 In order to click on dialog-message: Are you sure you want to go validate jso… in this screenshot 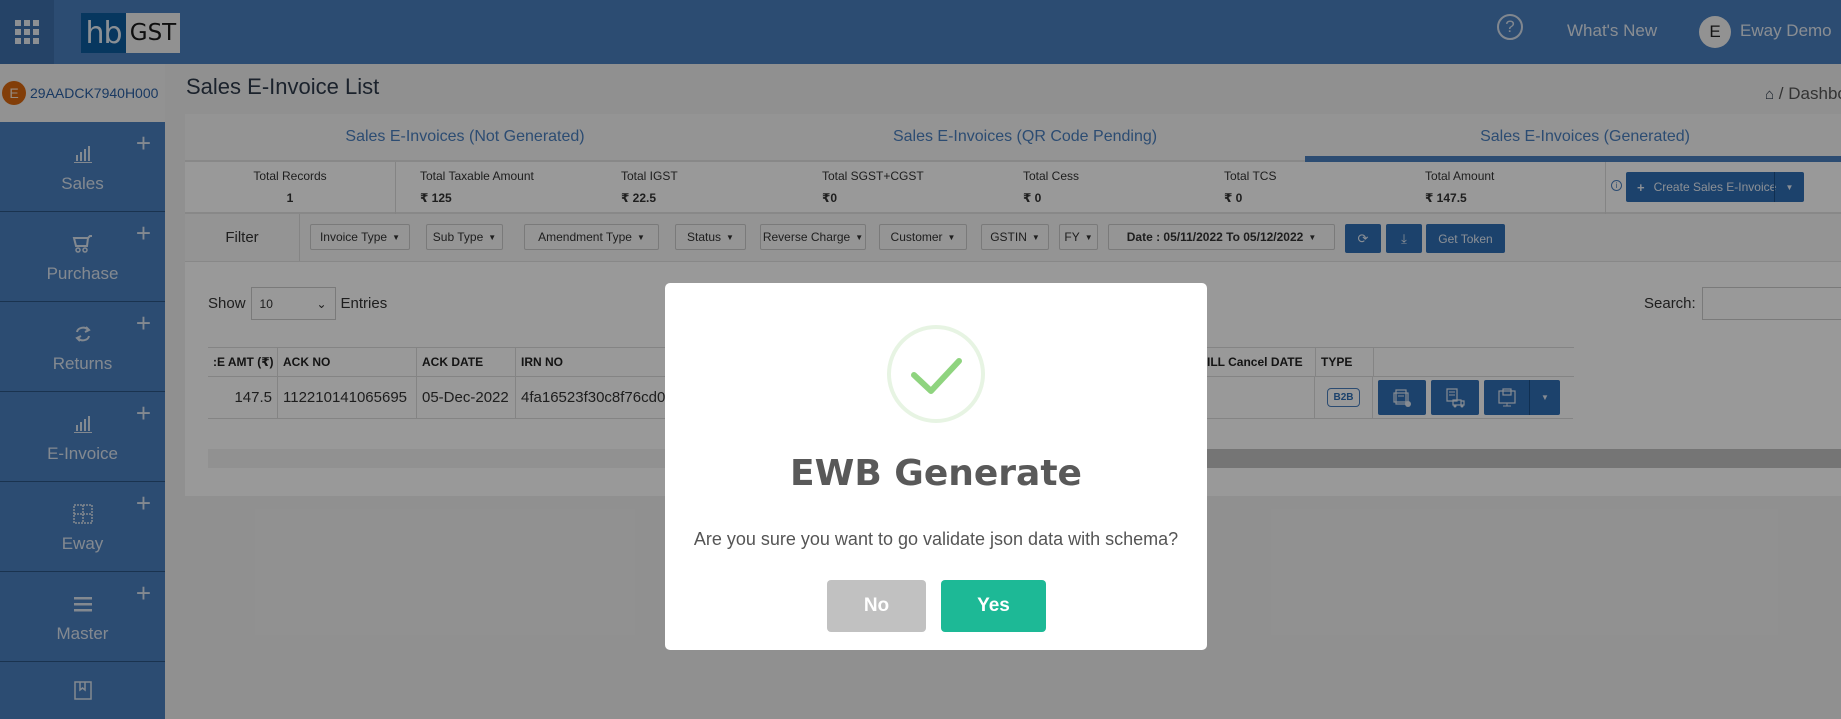, I will do `click(936, 539)`.